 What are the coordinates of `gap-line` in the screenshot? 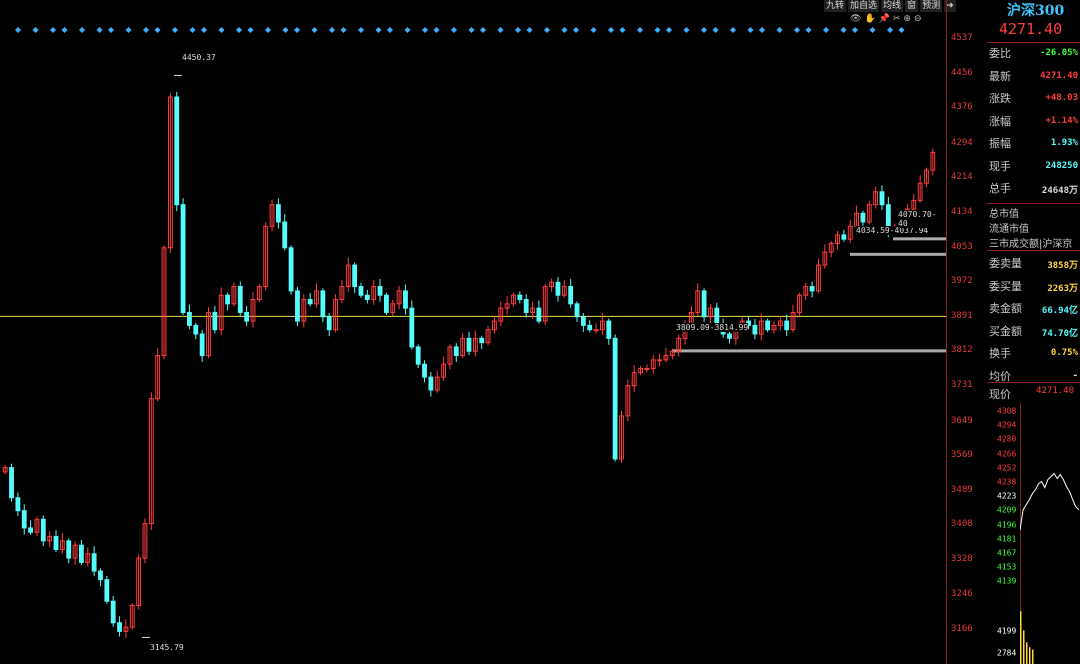 It's located at (898, 254).